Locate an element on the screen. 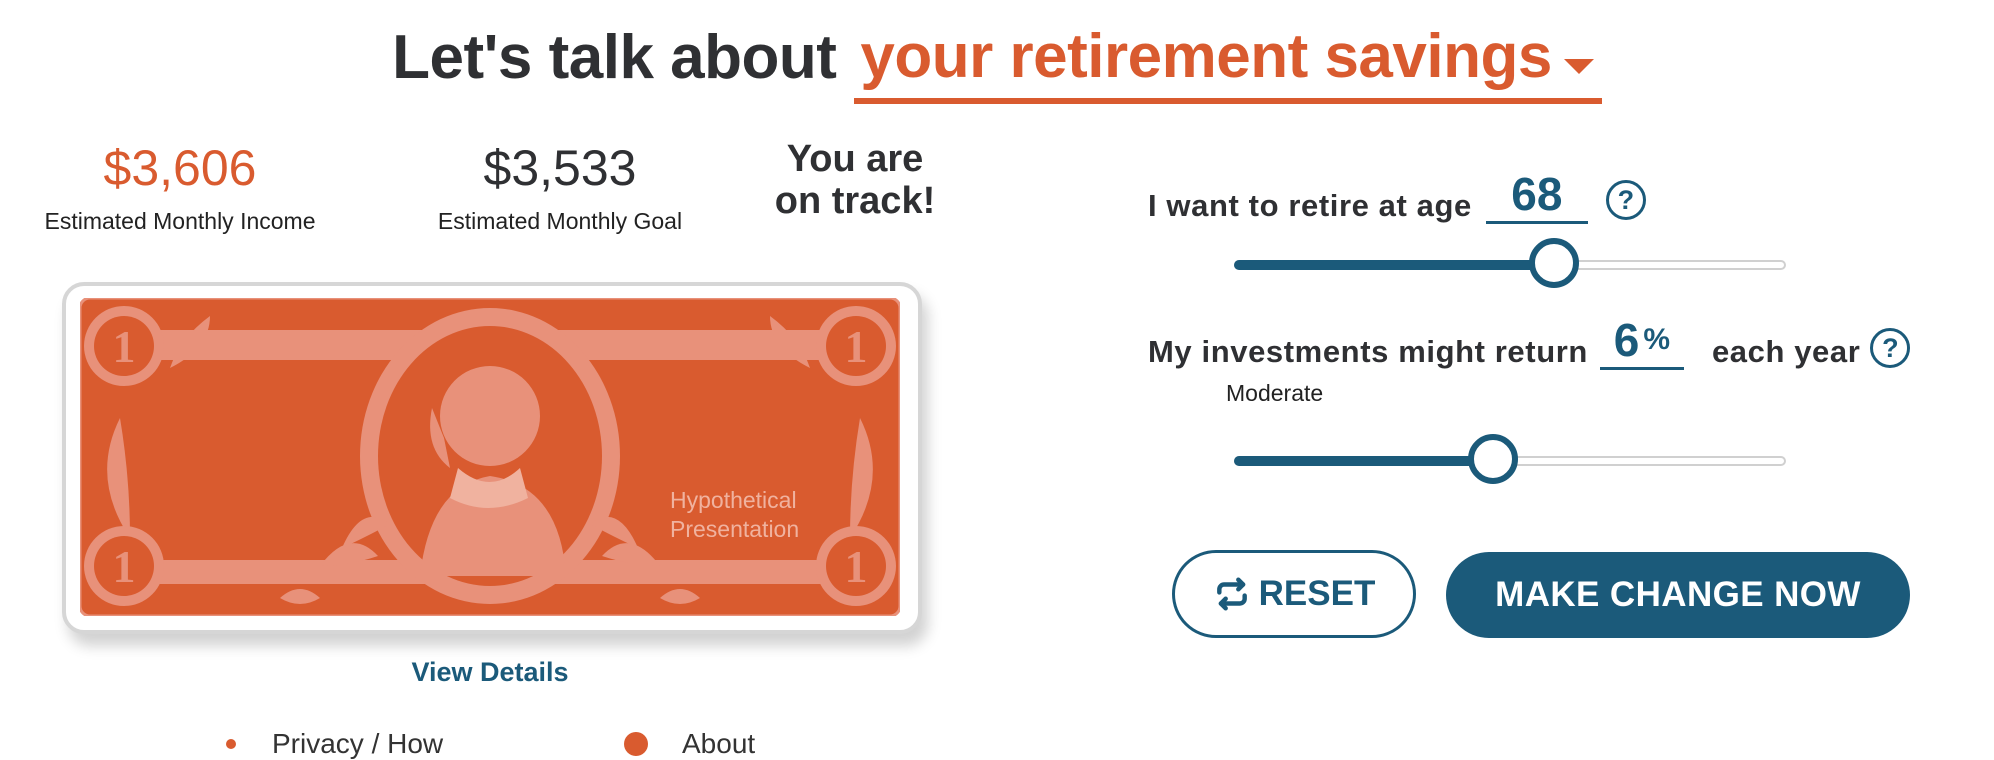 This screenshot has width=1994, height=760. footer-about-link: About is located at coordinates (689, 744).